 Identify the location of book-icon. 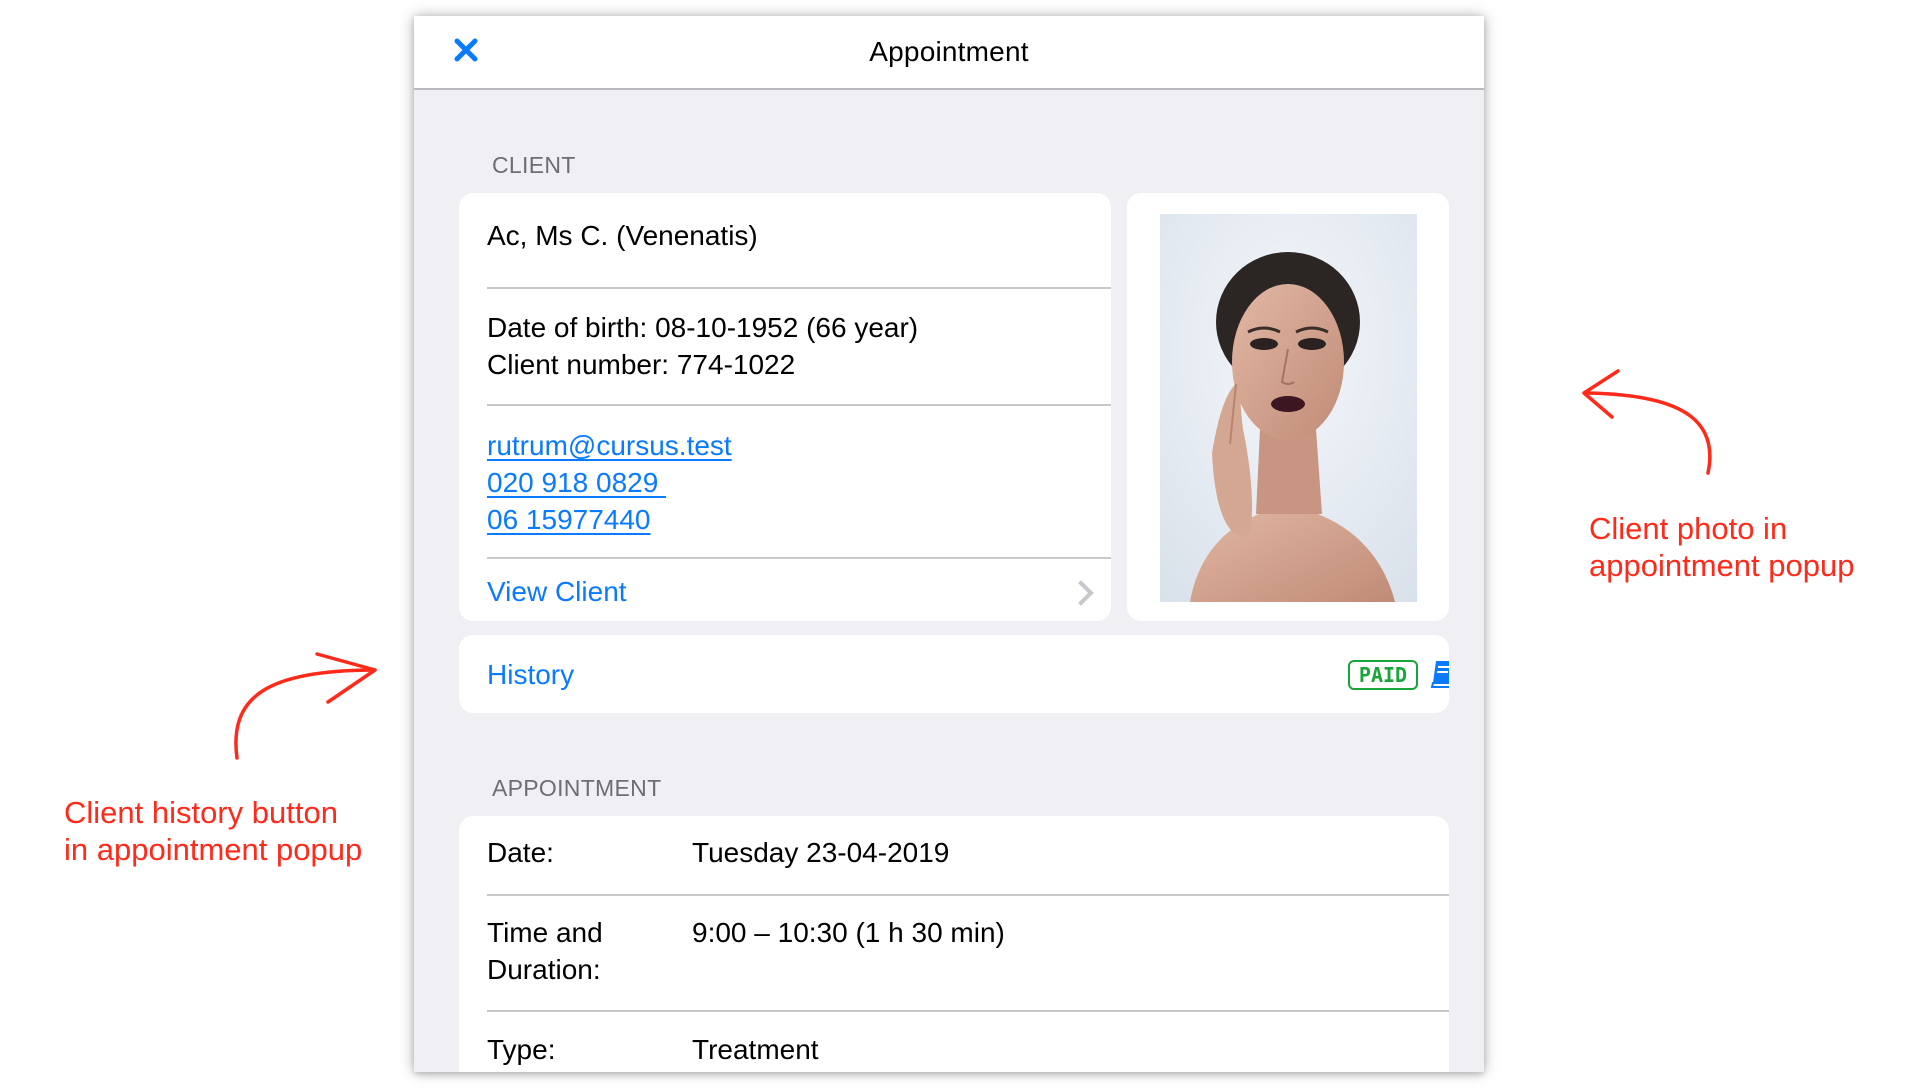
(1439, 674).